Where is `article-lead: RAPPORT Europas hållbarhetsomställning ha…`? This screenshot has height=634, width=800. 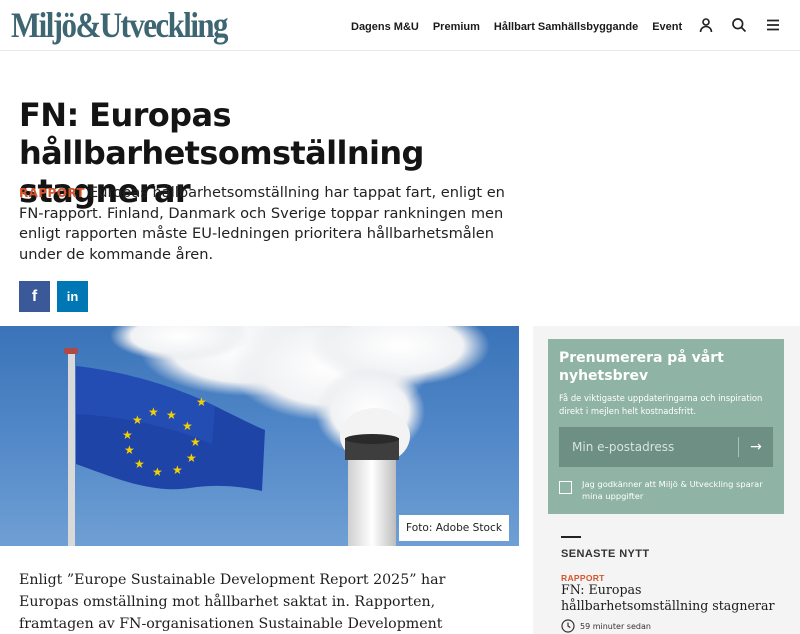 article-lead: RAPPORT Europas hållbarhetsomställning ha… is located at coordinates (264, 224).